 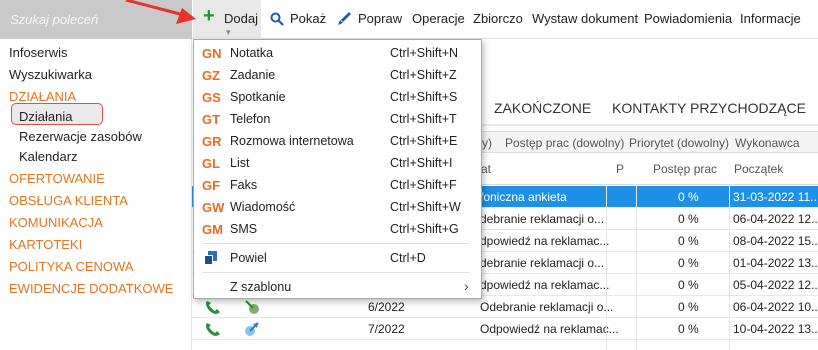 What do you see at coordinates (54, 19) in the screenshot?
I see `search-placeholder: Szukaj poleceń` at bounding box center [54, 19].